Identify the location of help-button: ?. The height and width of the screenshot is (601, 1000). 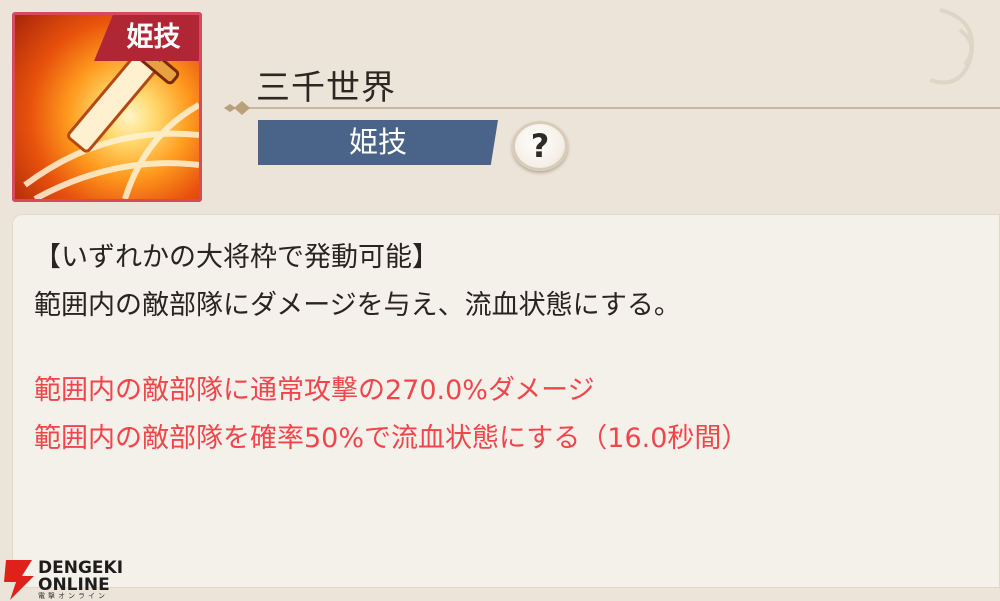
(540, 146).